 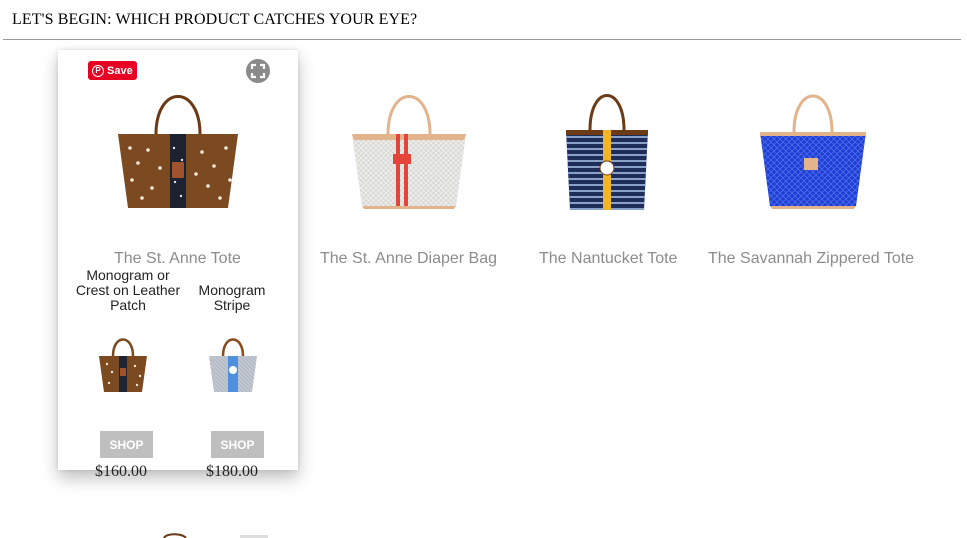 I want to click on variant-thumb-patch, so click(x=123, y=362).